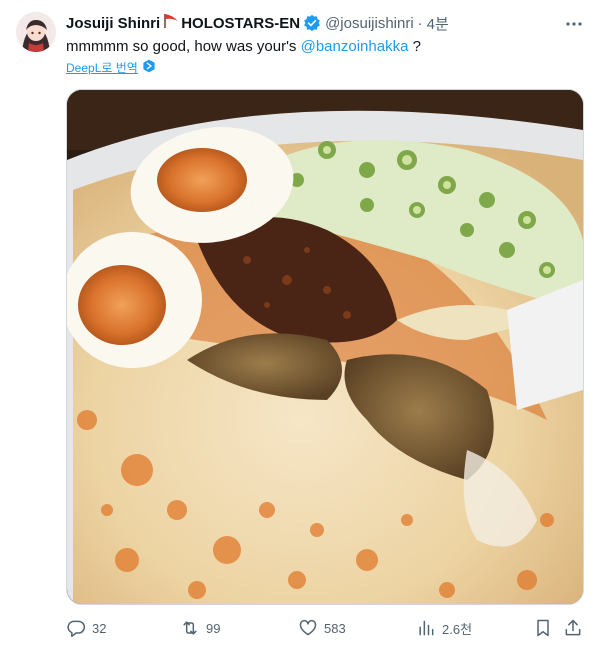 The height and width of the screenshot is (650, 600). I want to click on tweet-text-body: mmmmm so good, how was your's, so click(183, 46).